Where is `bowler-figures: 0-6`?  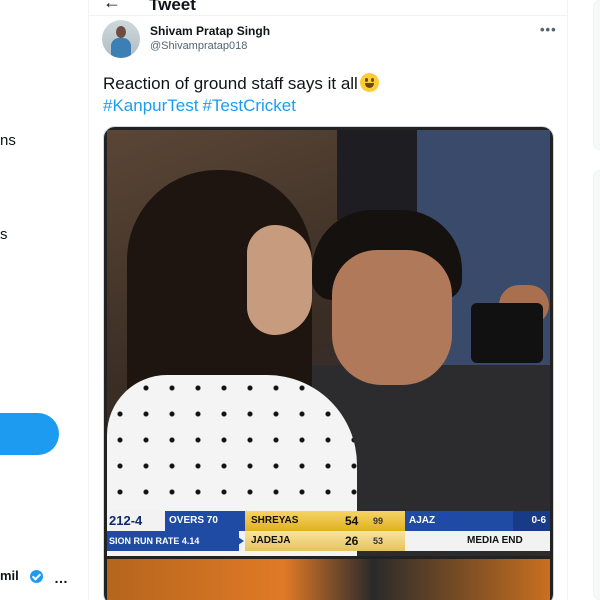 bowler-figures: 0-6 is located at coordinates (531, 521).